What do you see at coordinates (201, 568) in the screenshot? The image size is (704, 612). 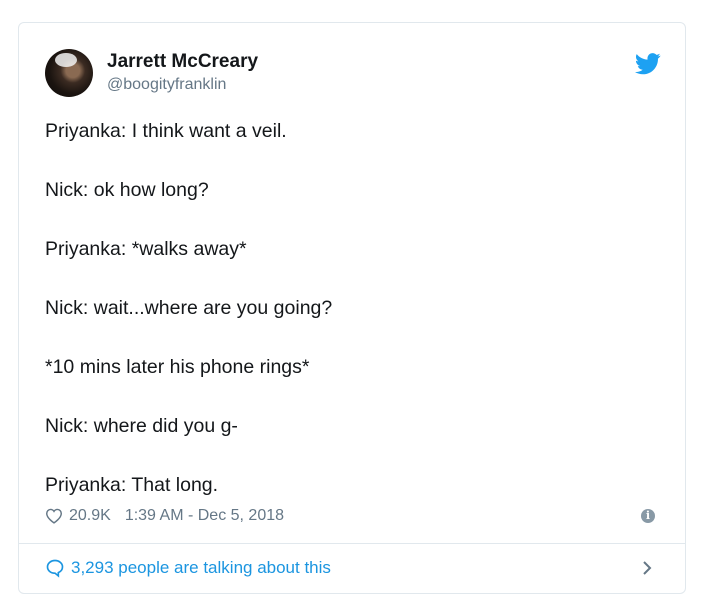 I see `conversation-count: 3,293 people are talking about this` at bounding box center [201, 568].